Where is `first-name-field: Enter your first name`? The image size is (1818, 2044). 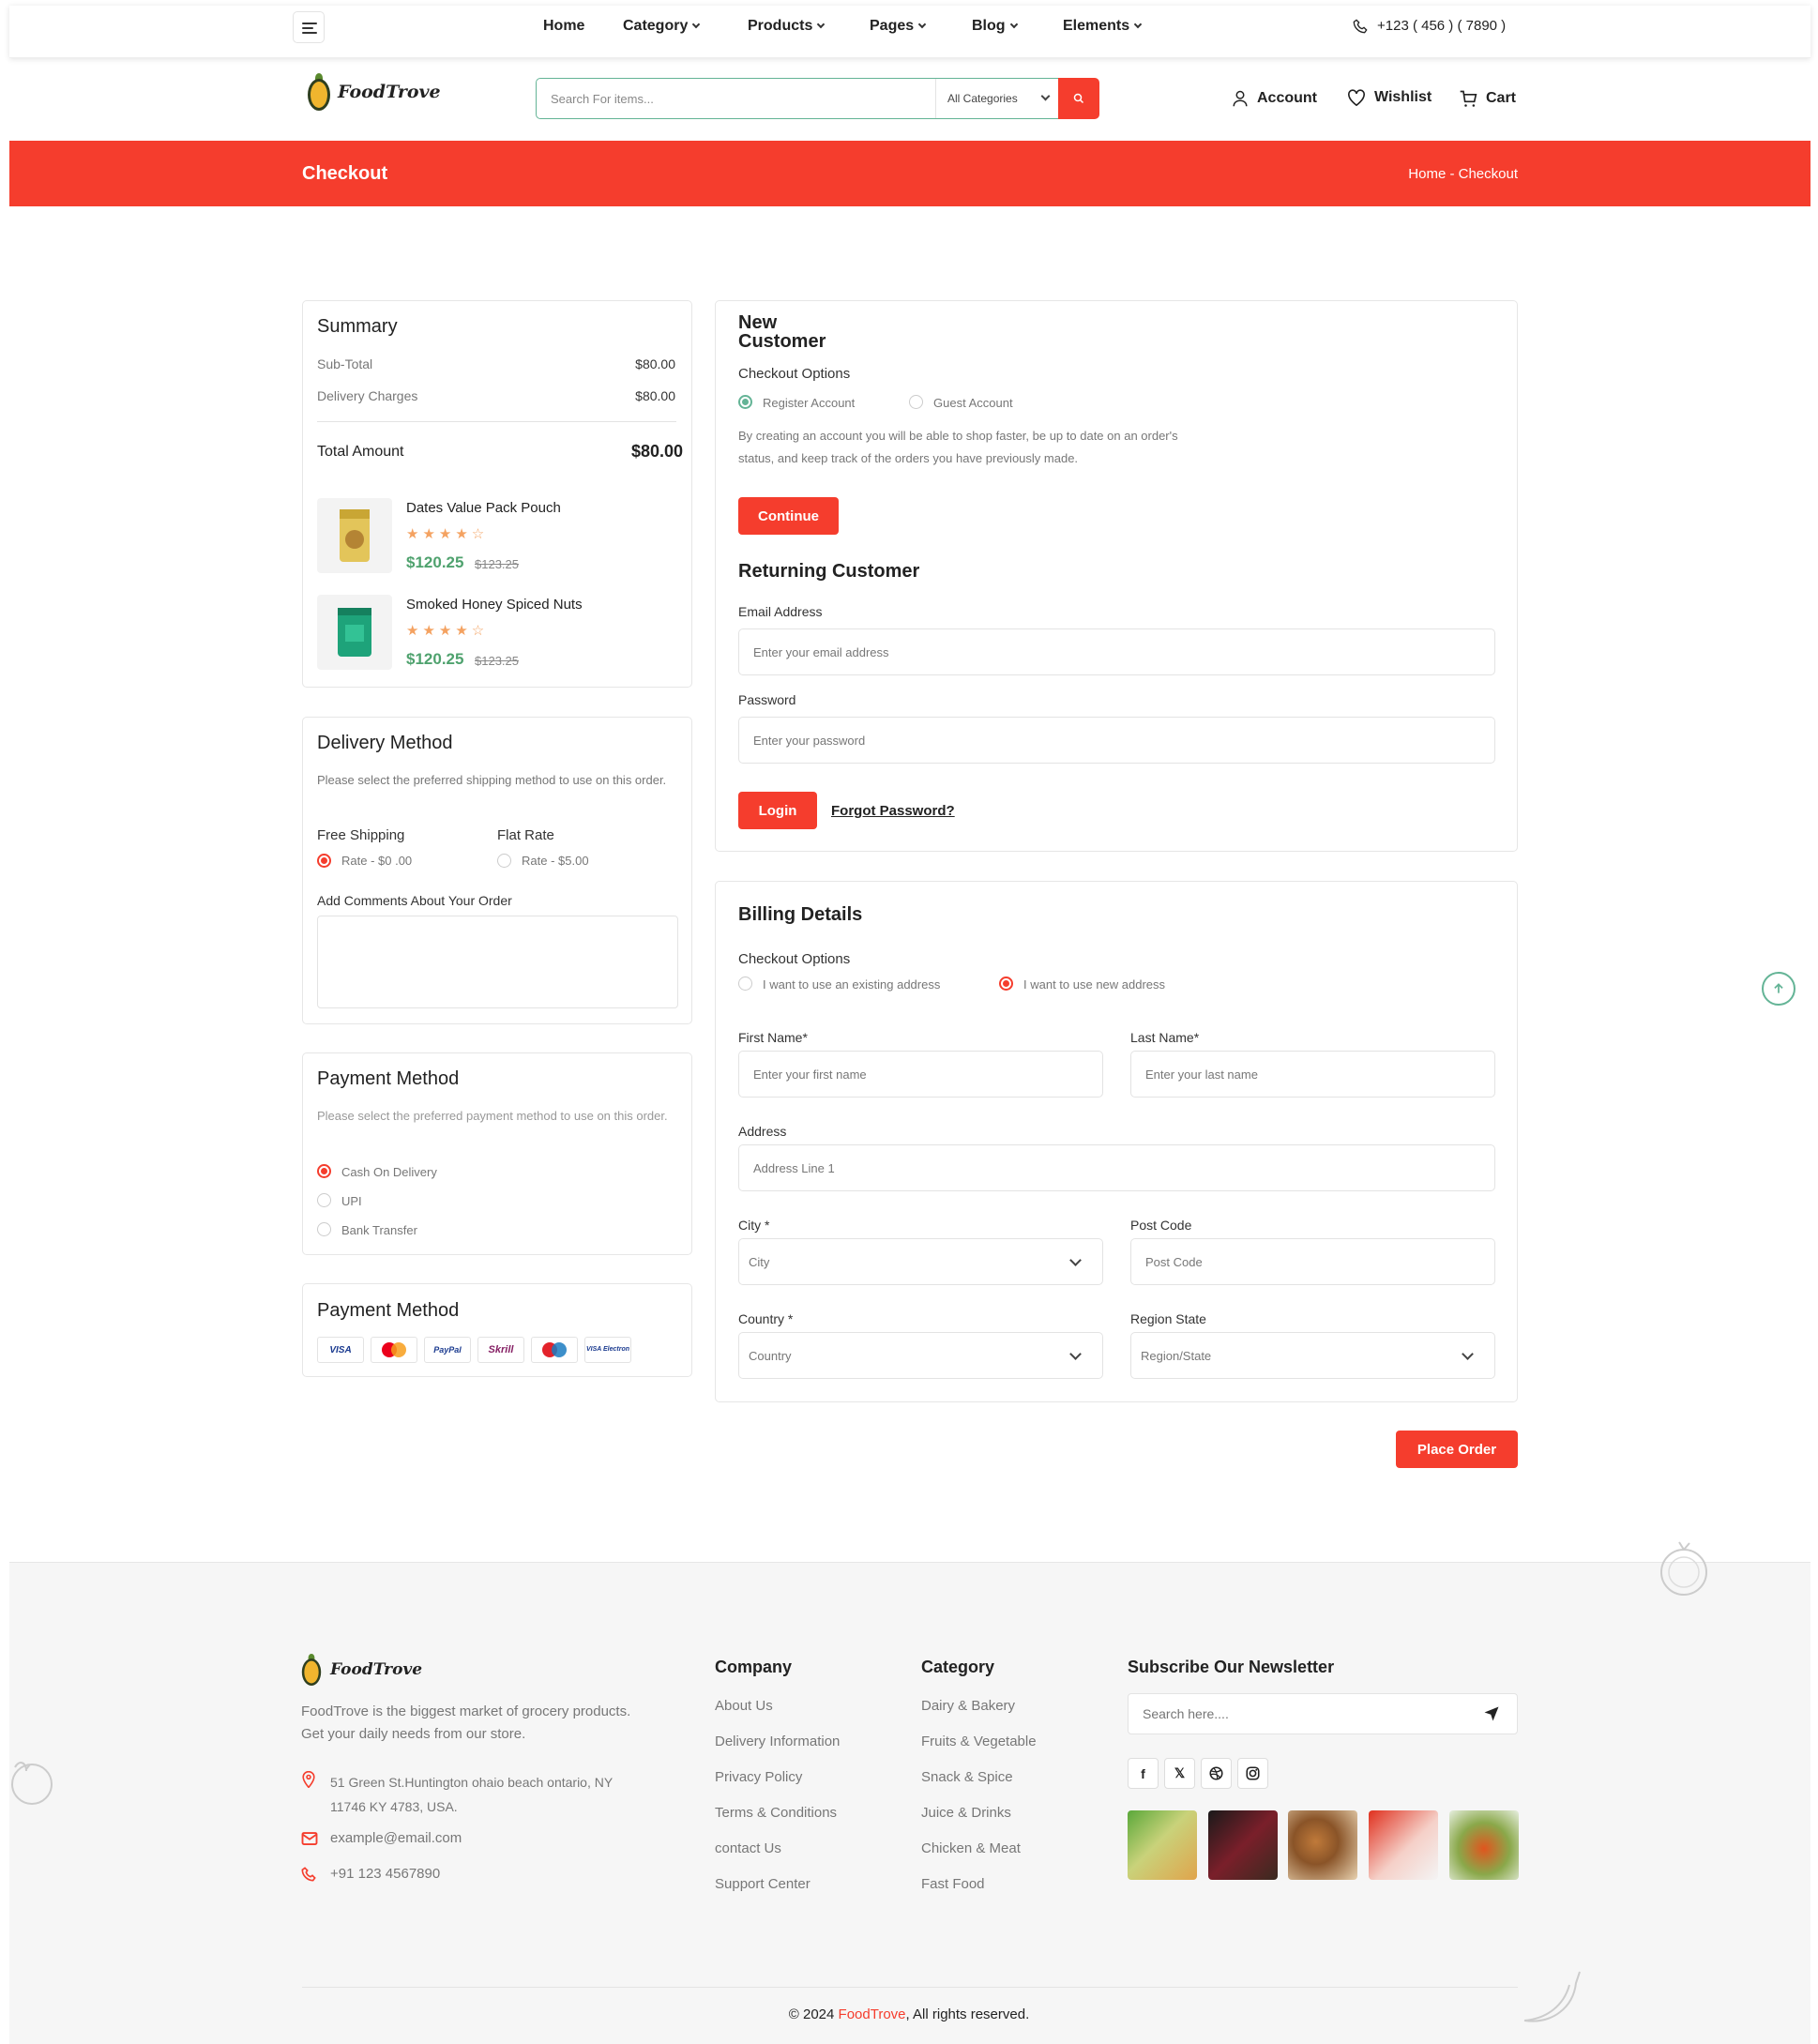 first-name-field: Enter your first name is located at coordinates (920, 1074).